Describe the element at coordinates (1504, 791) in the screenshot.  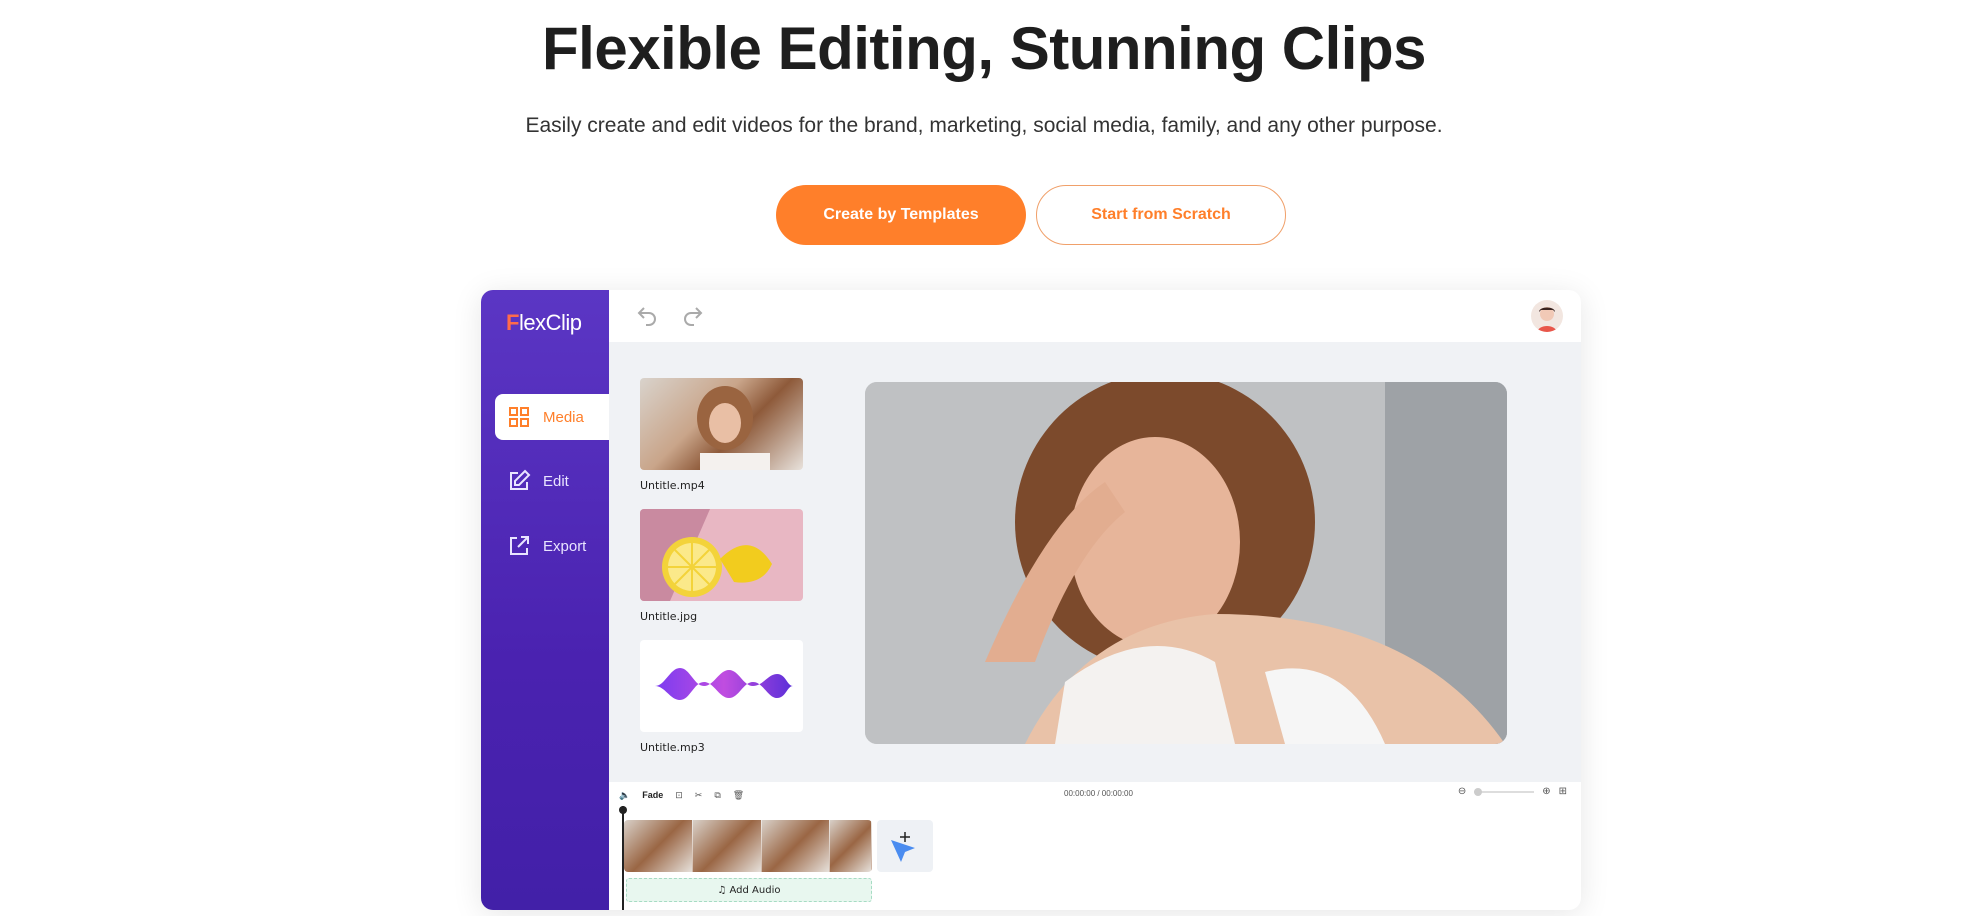
I see `zoom-slider` at that location.